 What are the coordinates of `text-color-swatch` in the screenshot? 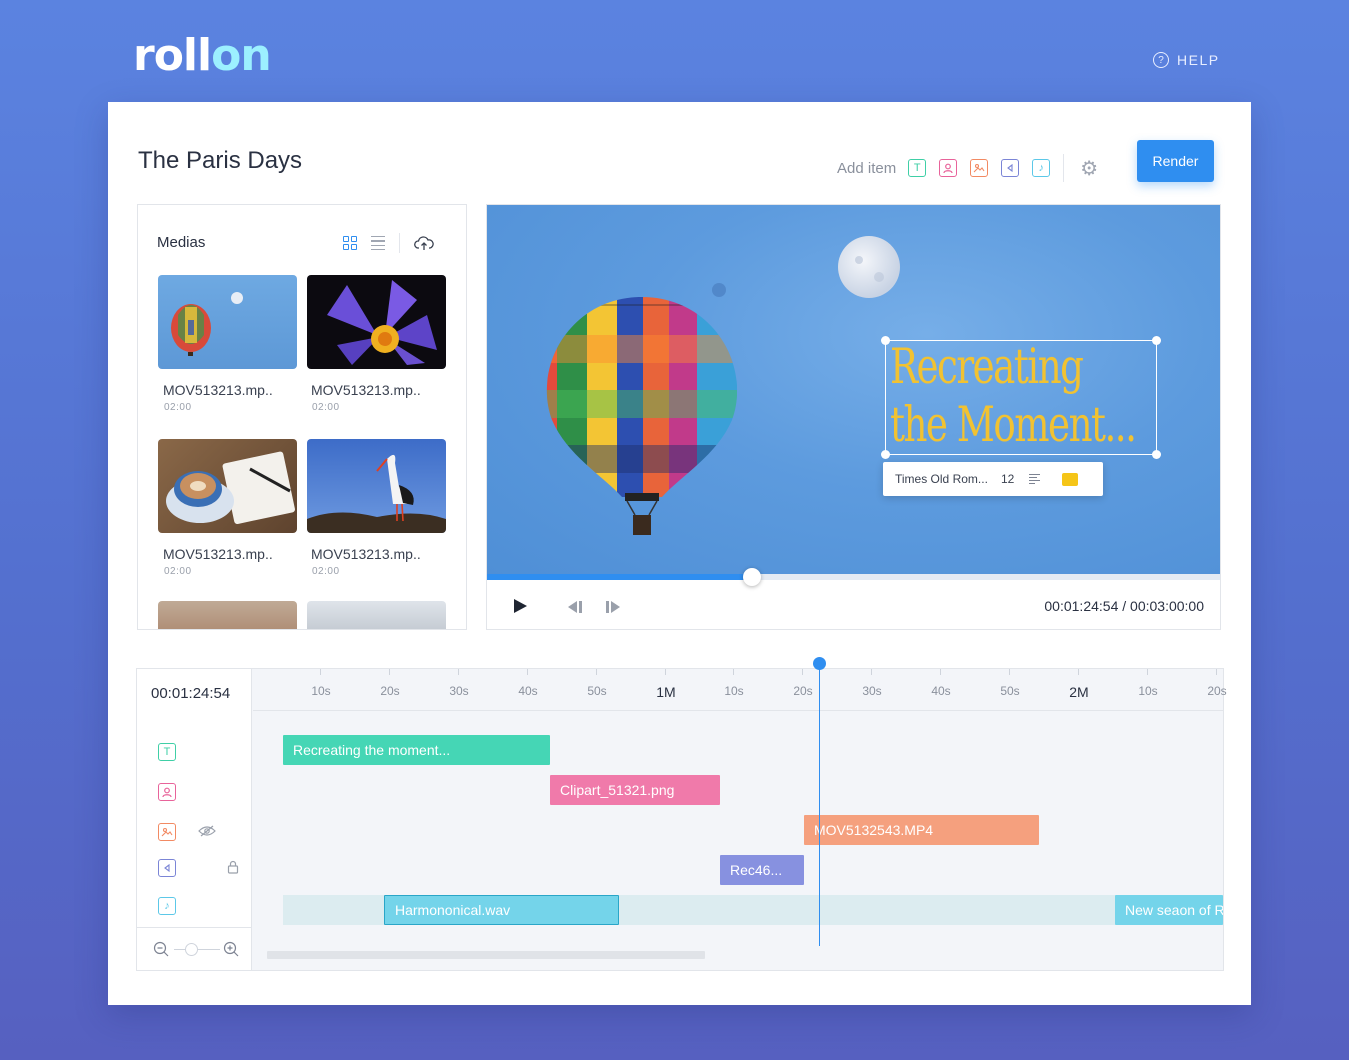 It's located at (1070, 479).